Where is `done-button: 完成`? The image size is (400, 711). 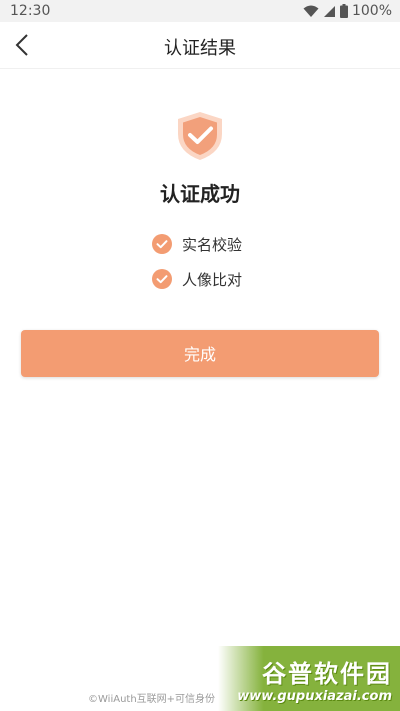 done-button: 完成 is located at coordinates (200, 353).